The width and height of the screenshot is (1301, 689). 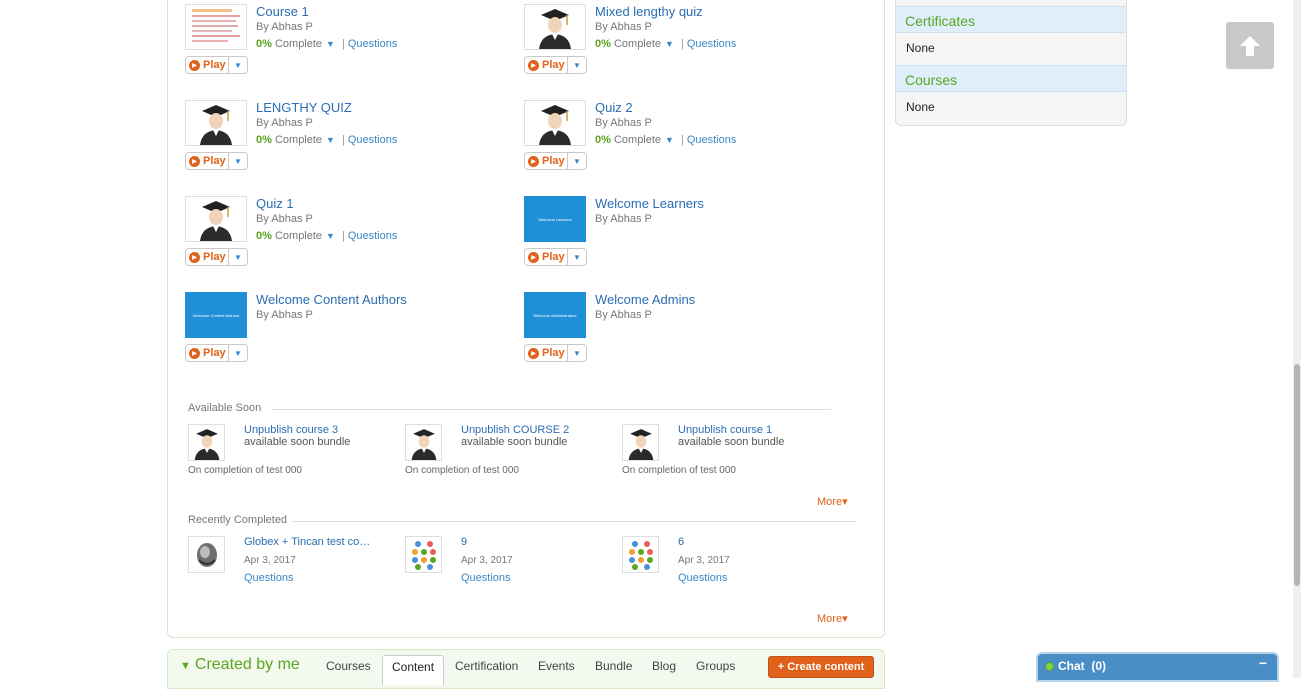 I want to click on document-thumbnail-icon, so click(x=216, y=27).